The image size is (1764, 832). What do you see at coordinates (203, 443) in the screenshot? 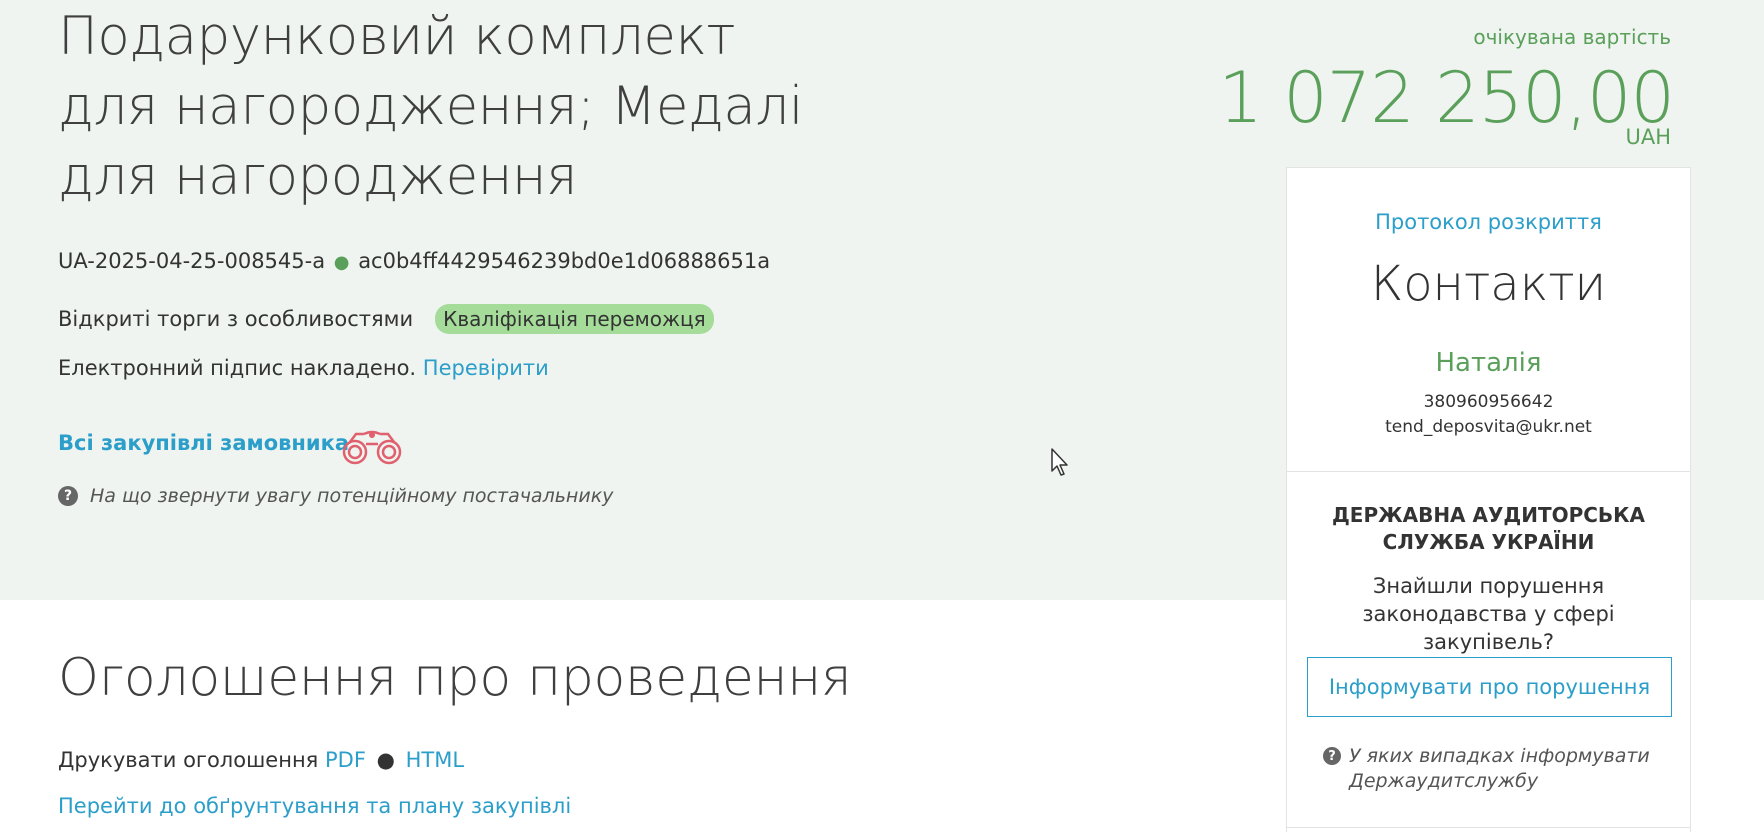
I see `all-customer-purchases-link: Всі закупівлі замовника` at bounding box center [203, 443].